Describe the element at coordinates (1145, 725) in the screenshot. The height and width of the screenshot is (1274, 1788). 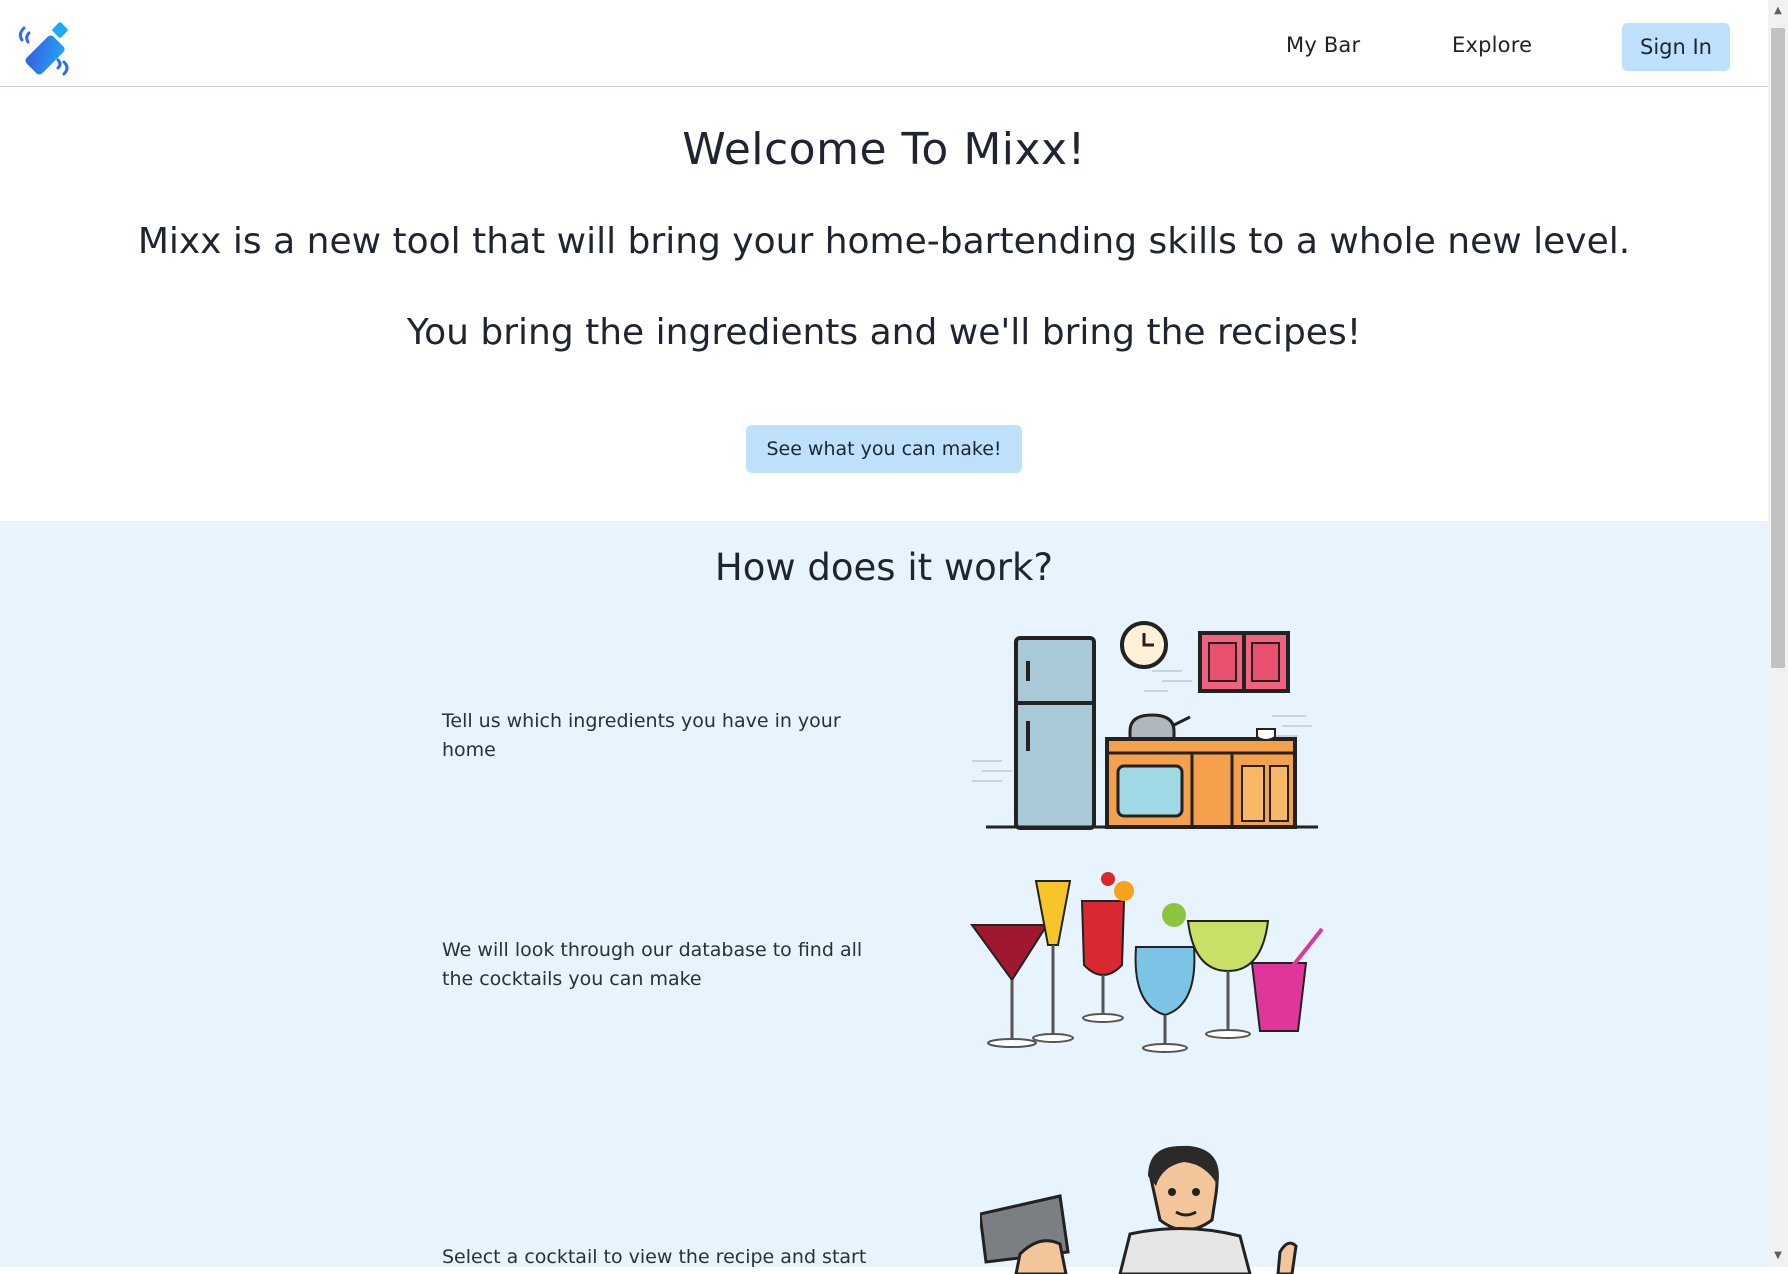
I see `kitchen-illustration` at that location.